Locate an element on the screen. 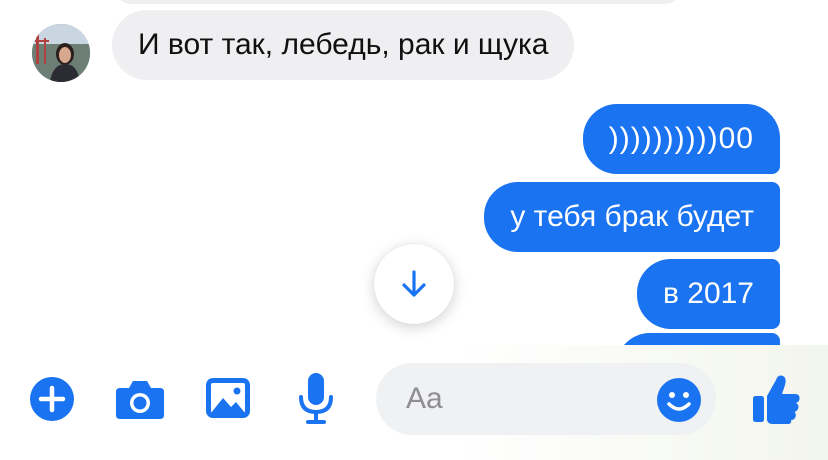 The height and width of the screenshot is (460, 828). arrow-down-icon is located at coordinates (414, 283).